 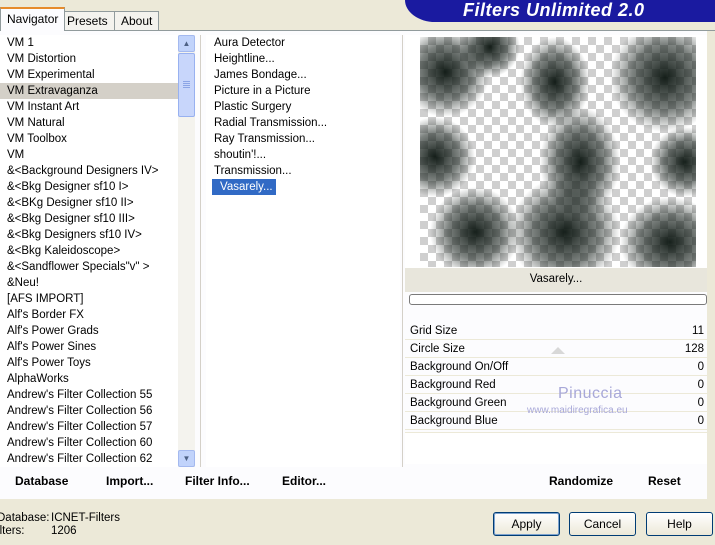 I want to click on category-item: VM Toolbox, so click(x=89, y=139).